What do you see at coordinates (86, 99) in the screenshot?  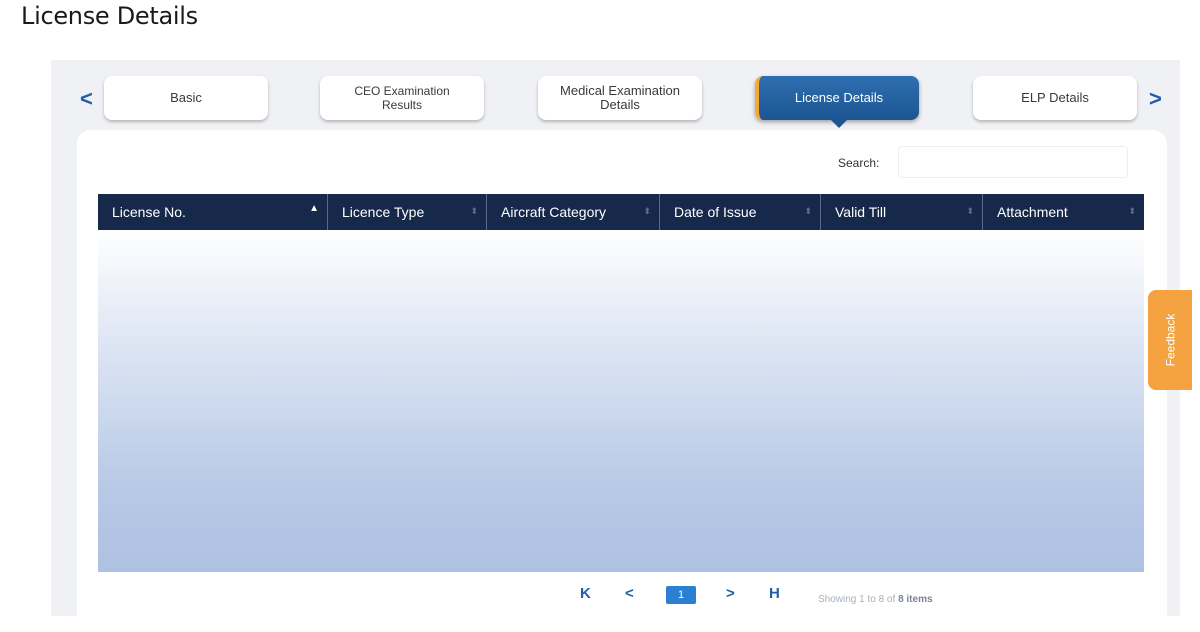 I see `tabs-prev-arrow-icon: <` at bounding box center [86, 99].